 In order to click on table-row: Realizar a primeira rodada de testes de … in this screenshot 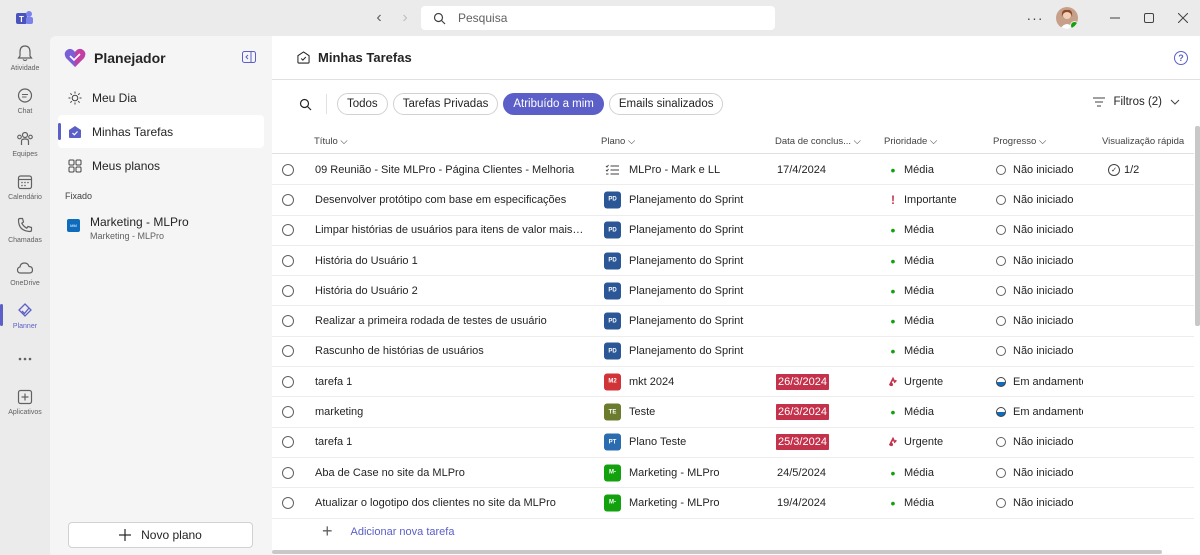, I will do `click(733, 321)`.